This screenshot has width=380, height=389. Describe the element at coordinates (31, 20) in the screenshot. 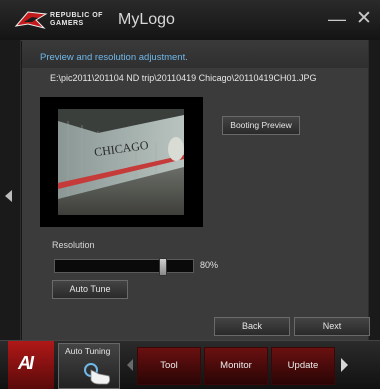

I see `rog-eye-icon` at that location.